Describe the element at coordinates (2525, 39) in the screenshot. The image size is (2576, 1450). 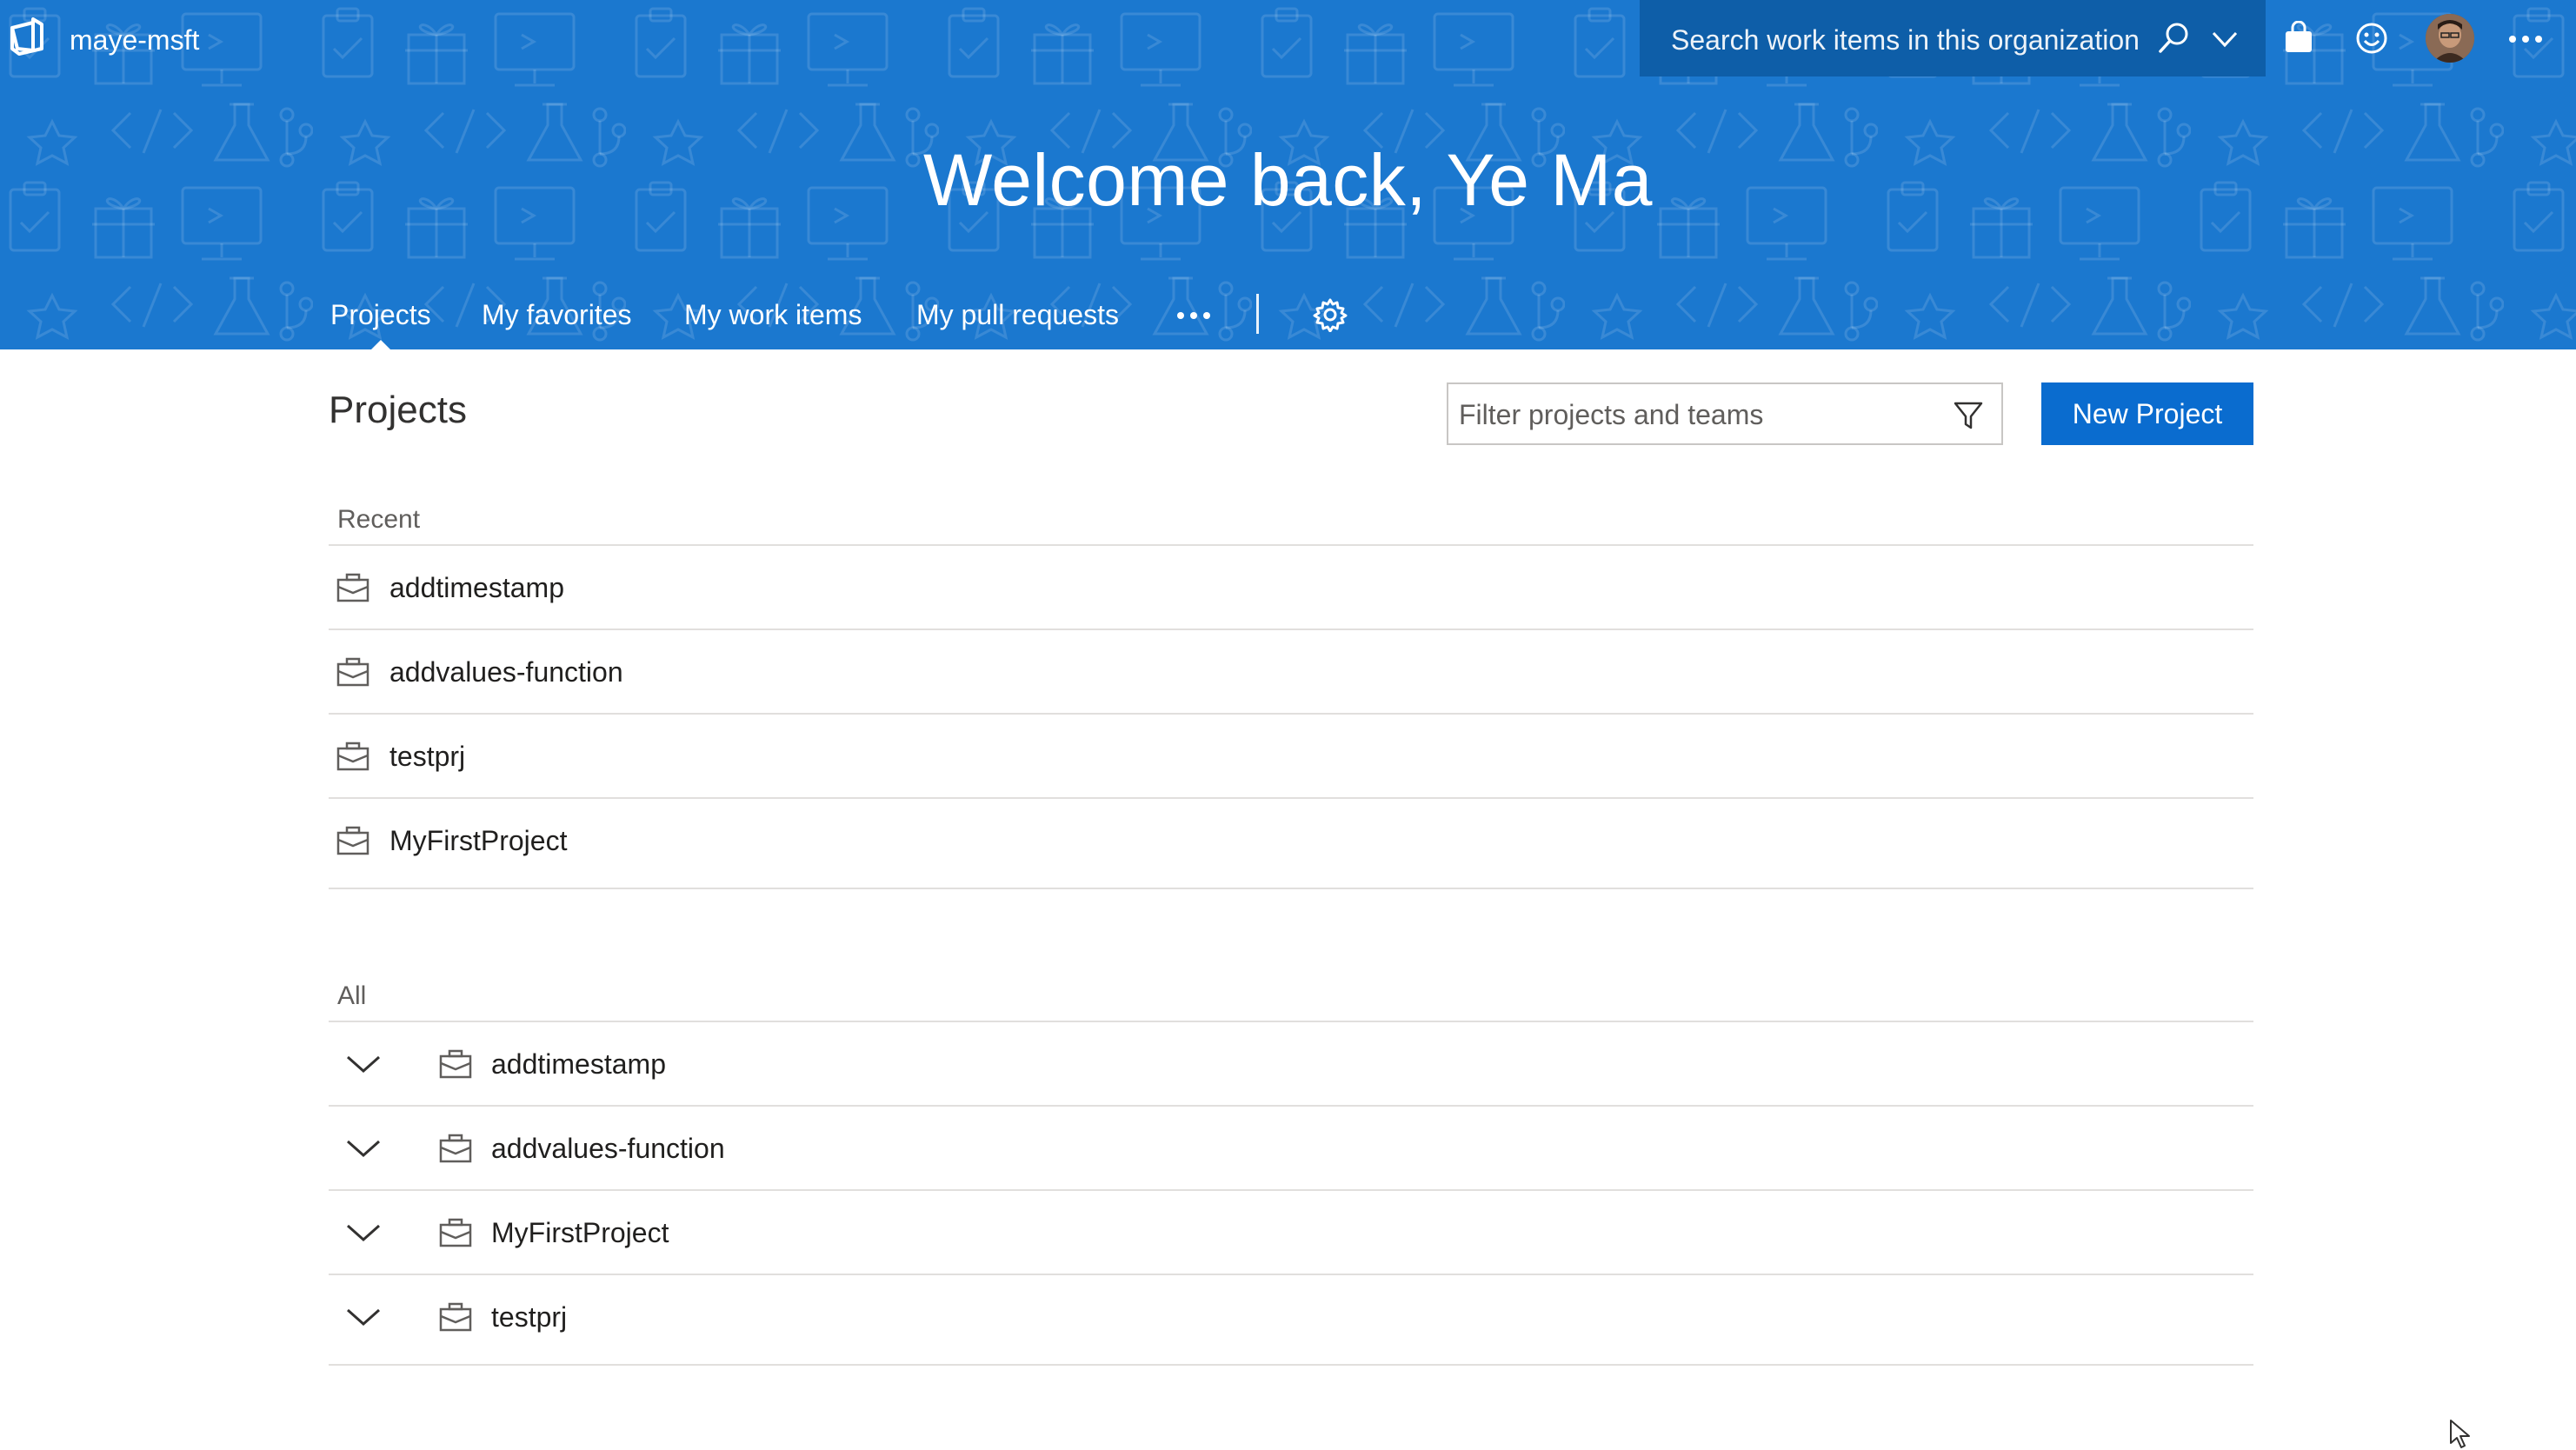
I see `more-options-icon` at that location.